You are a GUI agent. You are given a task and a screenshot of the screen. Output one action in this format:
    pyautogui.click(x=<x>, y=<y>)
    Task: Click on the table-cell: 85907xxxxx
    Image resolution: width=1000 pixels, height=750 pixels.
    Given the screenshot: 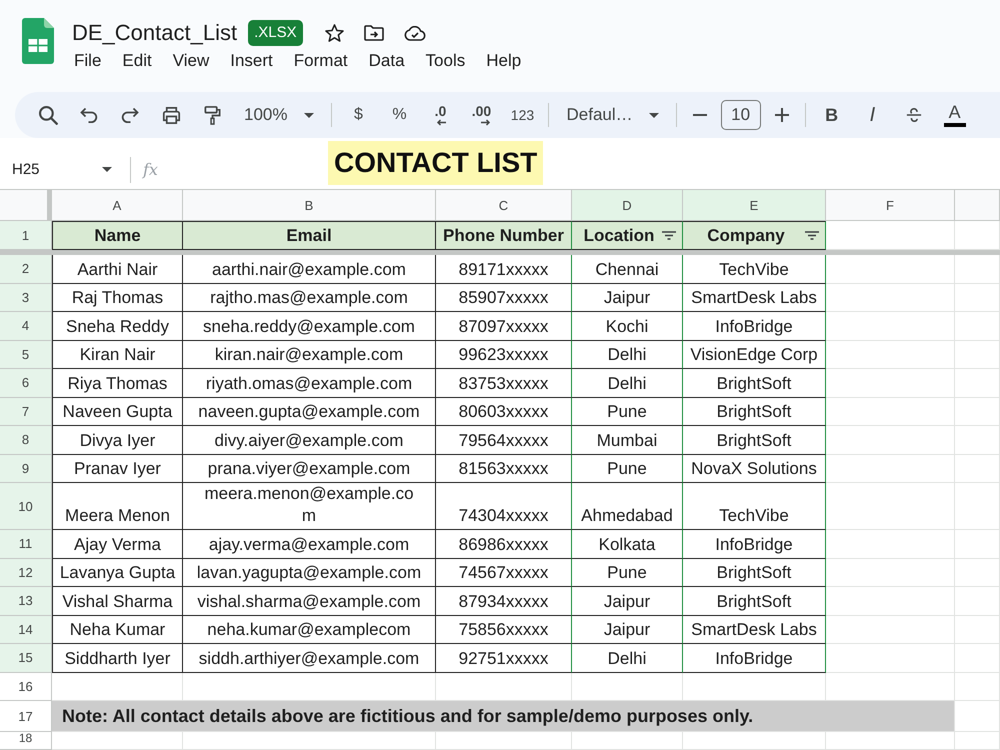 What is the action you would take?
    pyautogui.click(x=504, y=298)
    